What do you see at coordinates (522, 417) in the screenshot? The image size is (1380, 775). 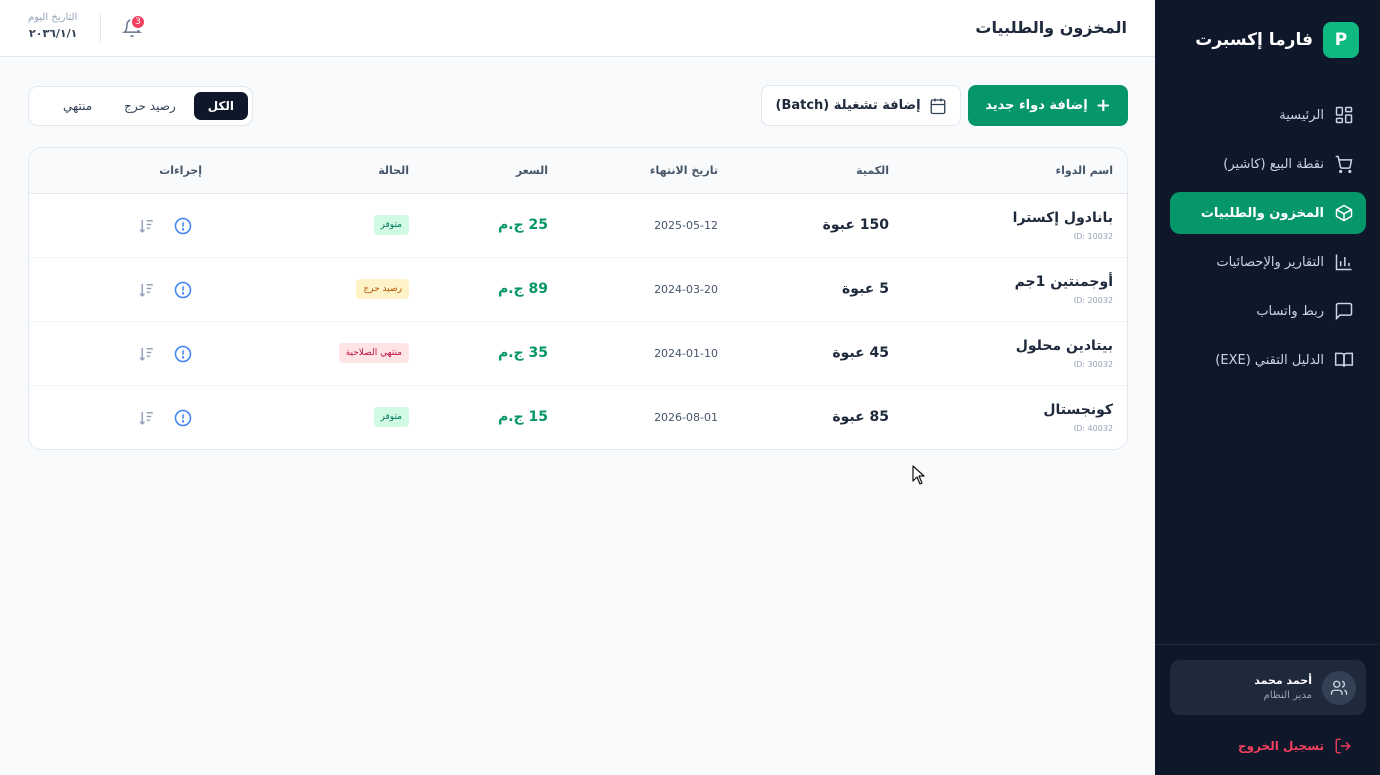 I see `drug-price: 15 ج.م` at bounding box center [522, 417].